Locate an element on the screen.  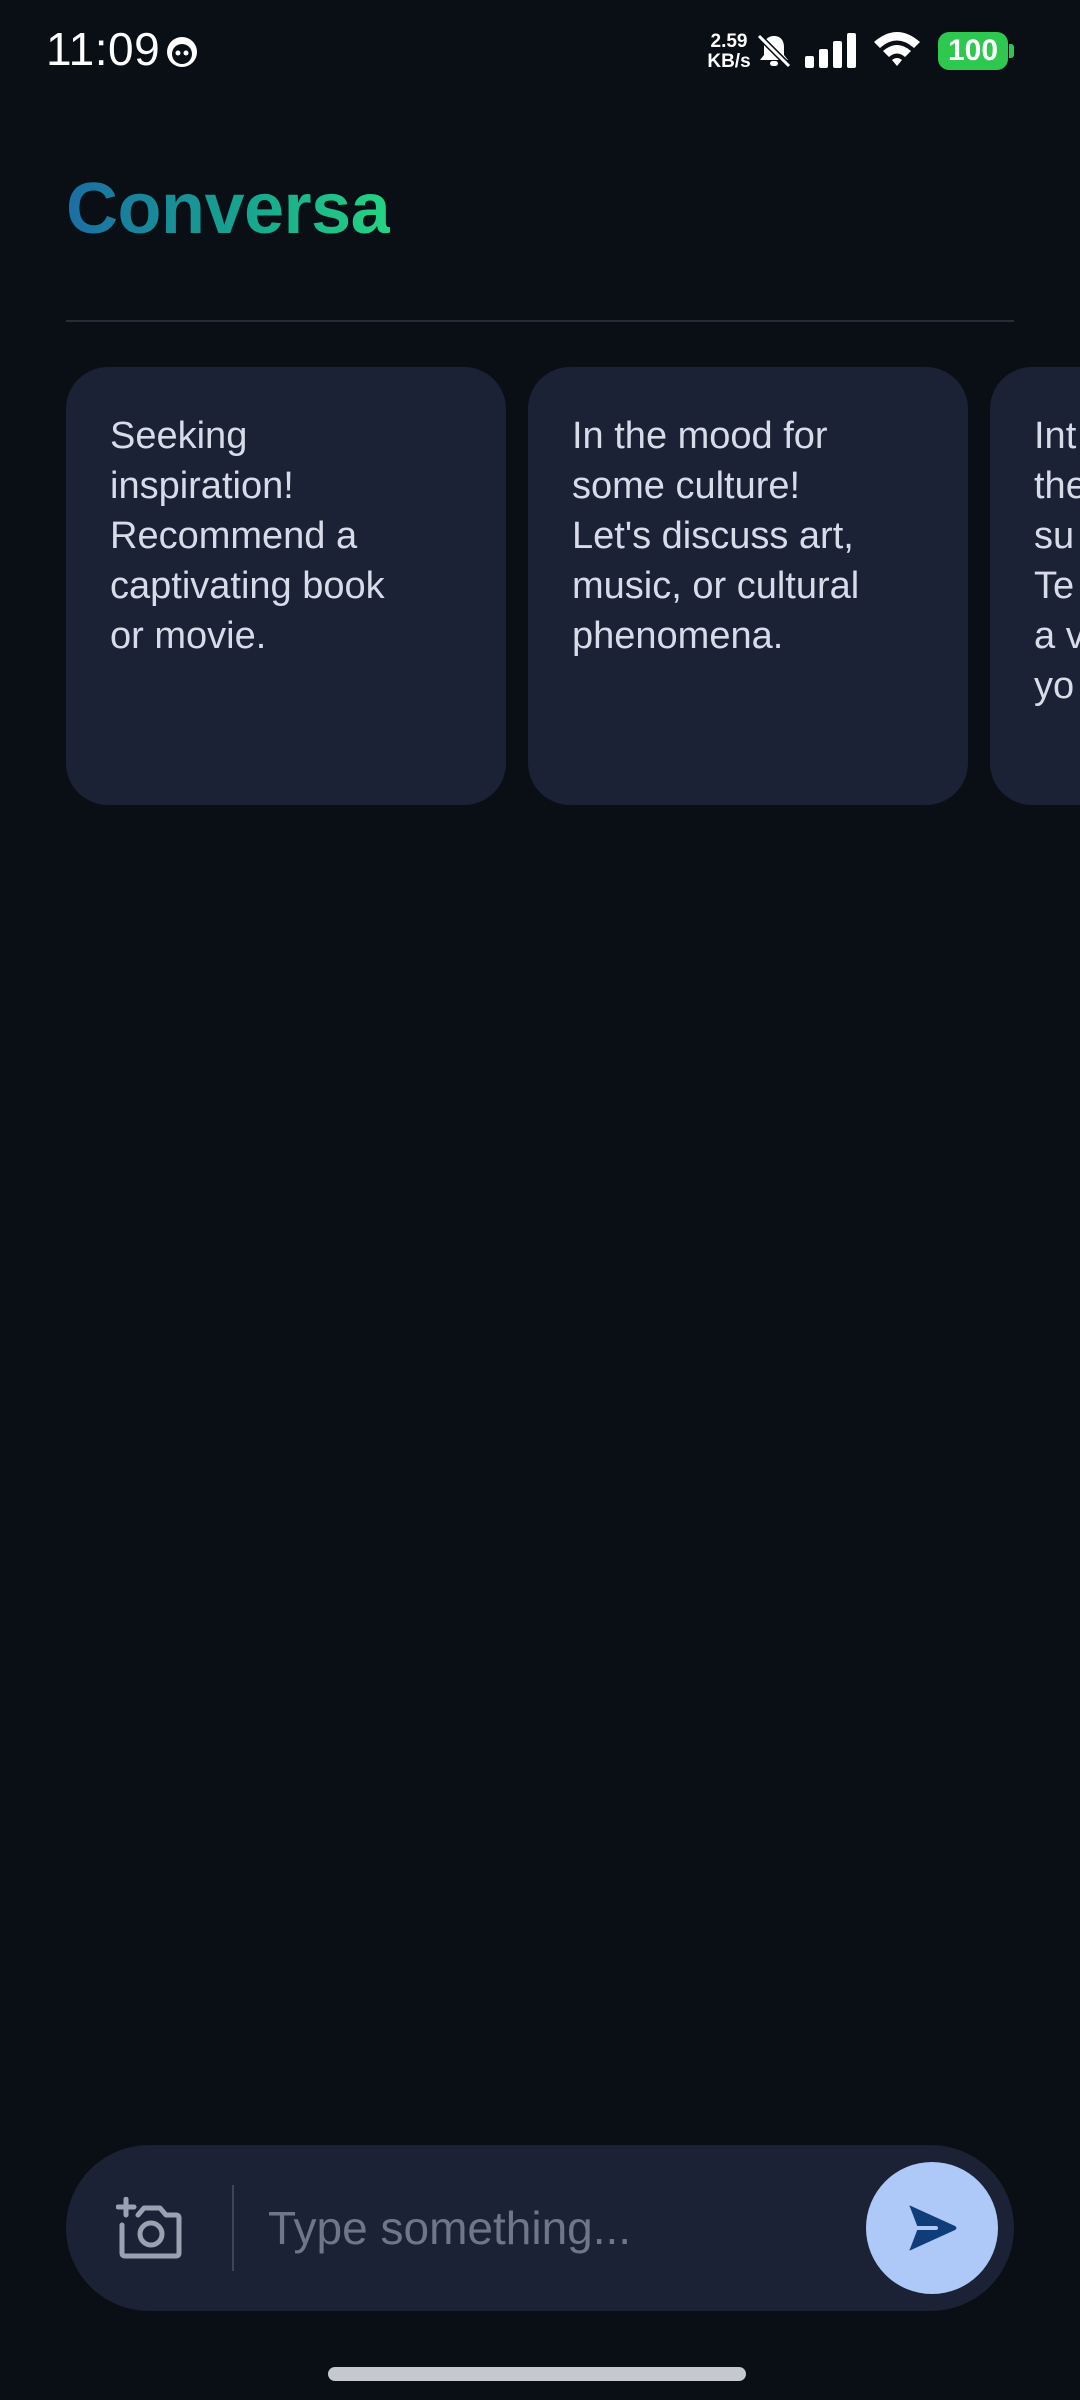
suggestion-card: Int the su Te a v yo is located at coordinates (1035, 586).